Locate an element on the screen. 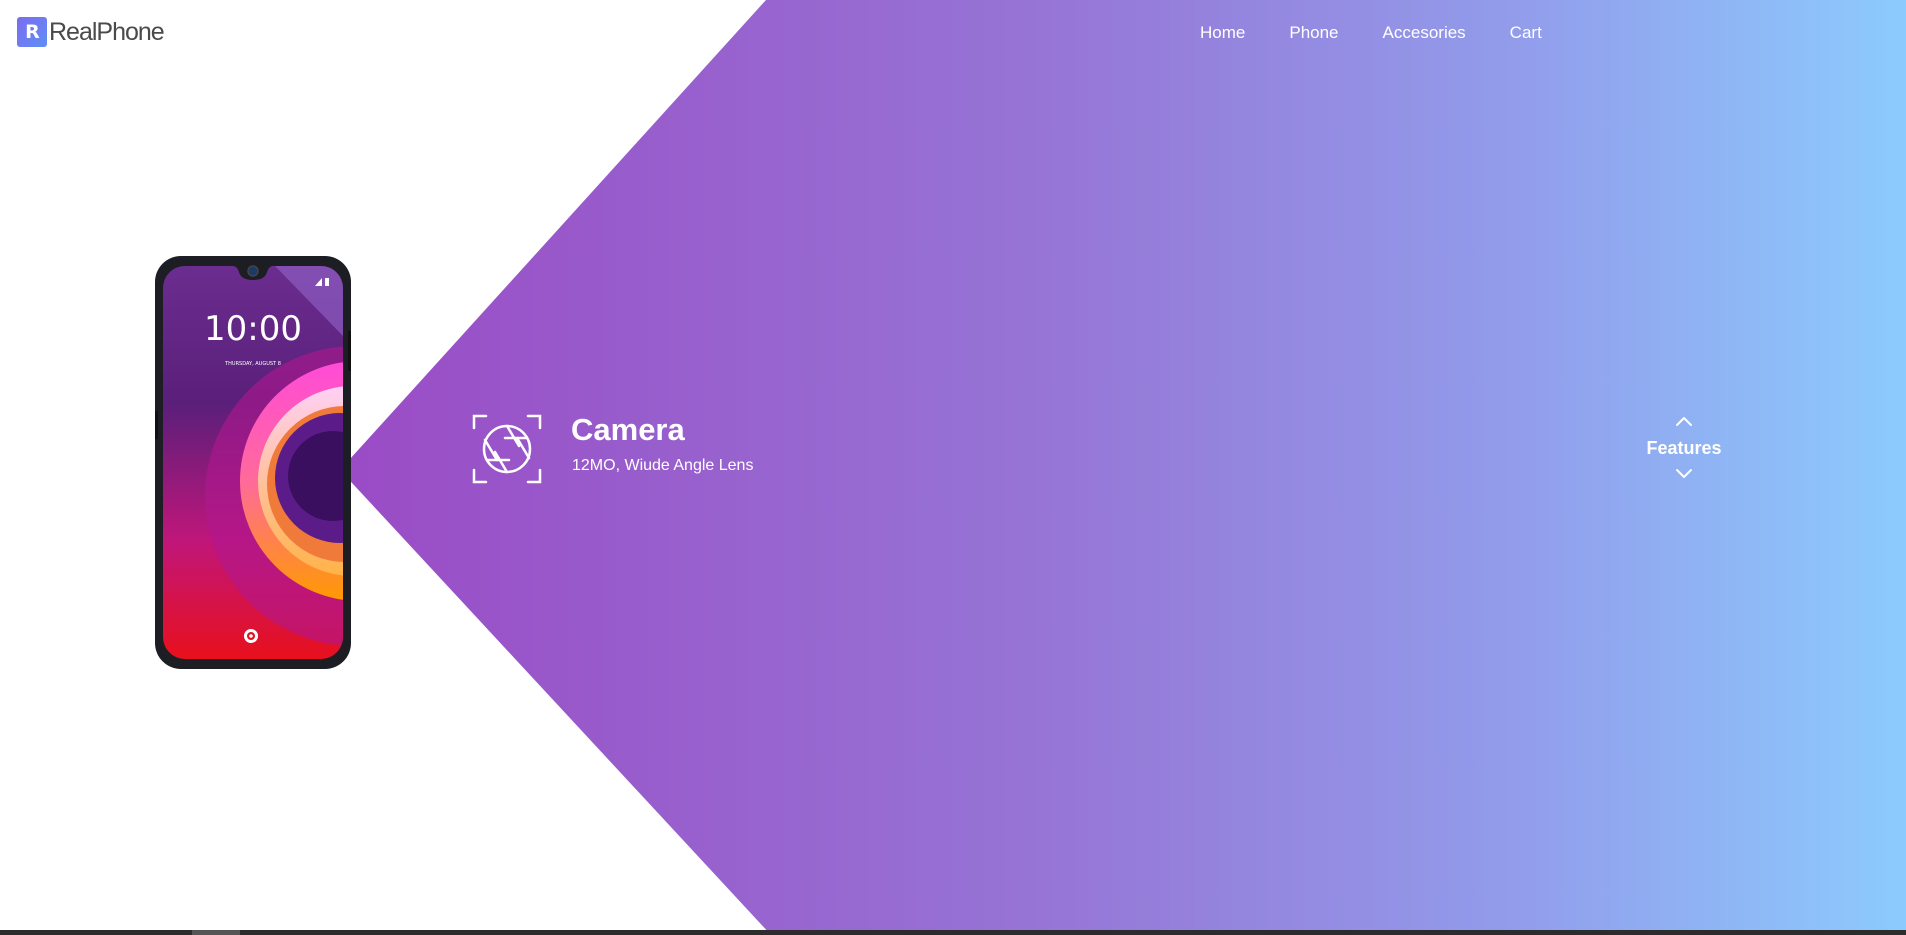 The image size is (1906, 935). features-switcher: Features is located at coordinates (1684, 447).